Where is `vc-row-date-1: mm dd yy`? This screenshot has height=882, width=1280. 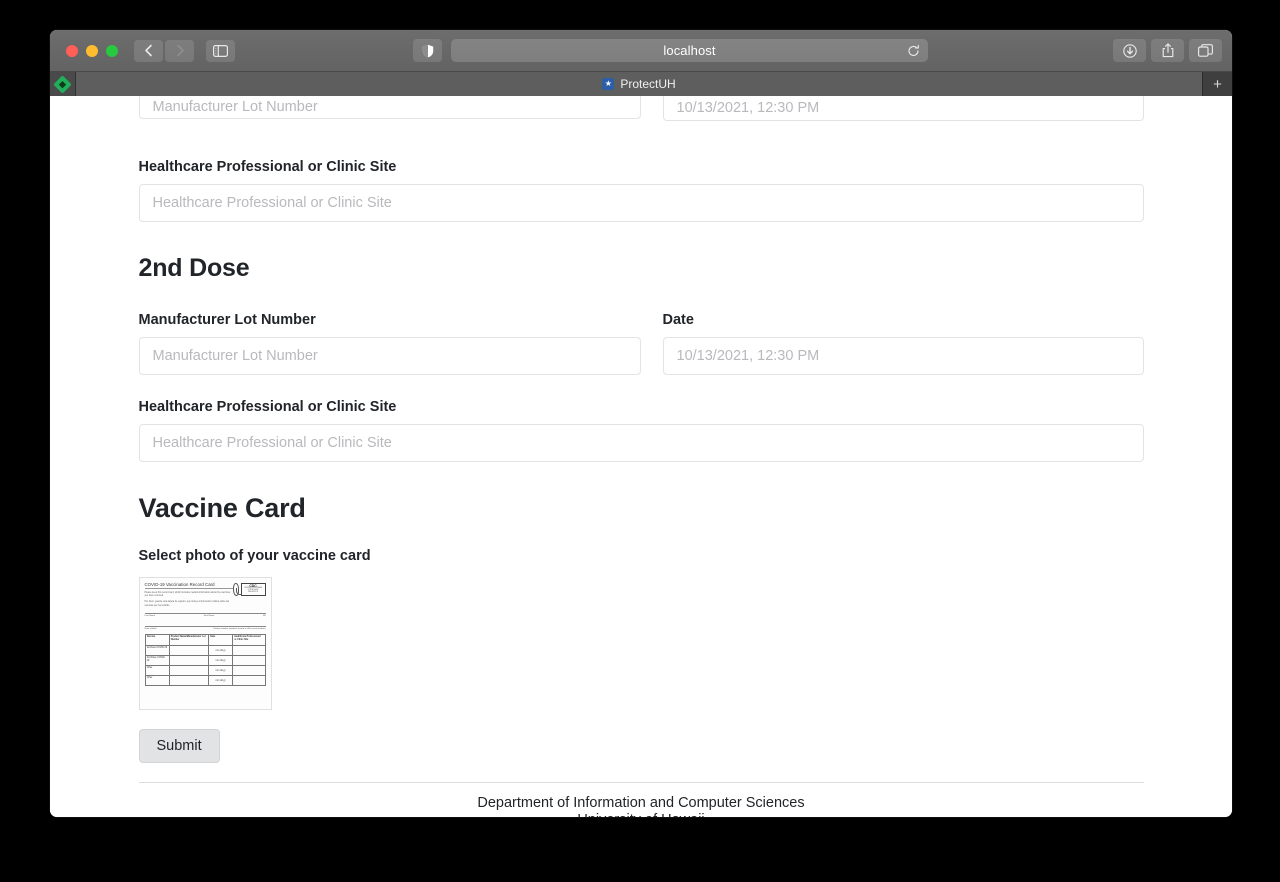
vc-row-date-1: mm dd yy is located at coordinates (221, 650).